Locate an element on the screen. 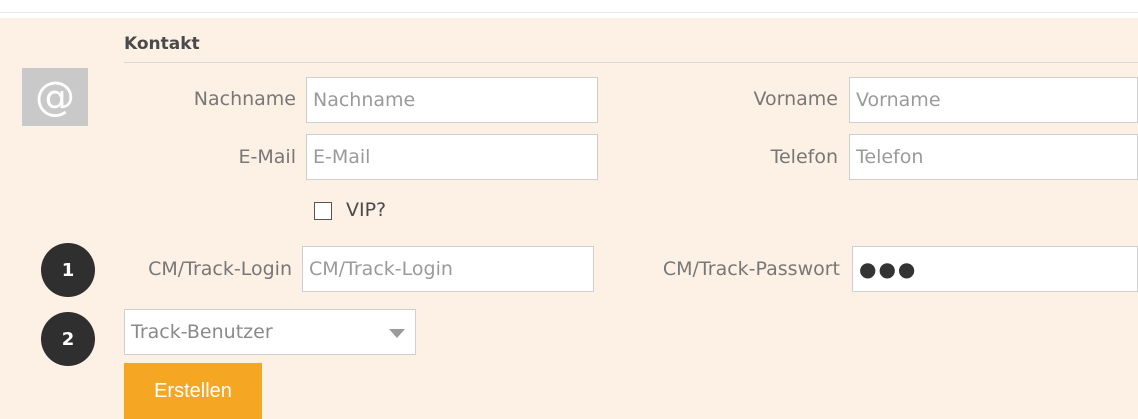 The width and height of the screenshot is (1138, 419). cm-login-label: CM/Track-Login is located at coordinates (220, 269).